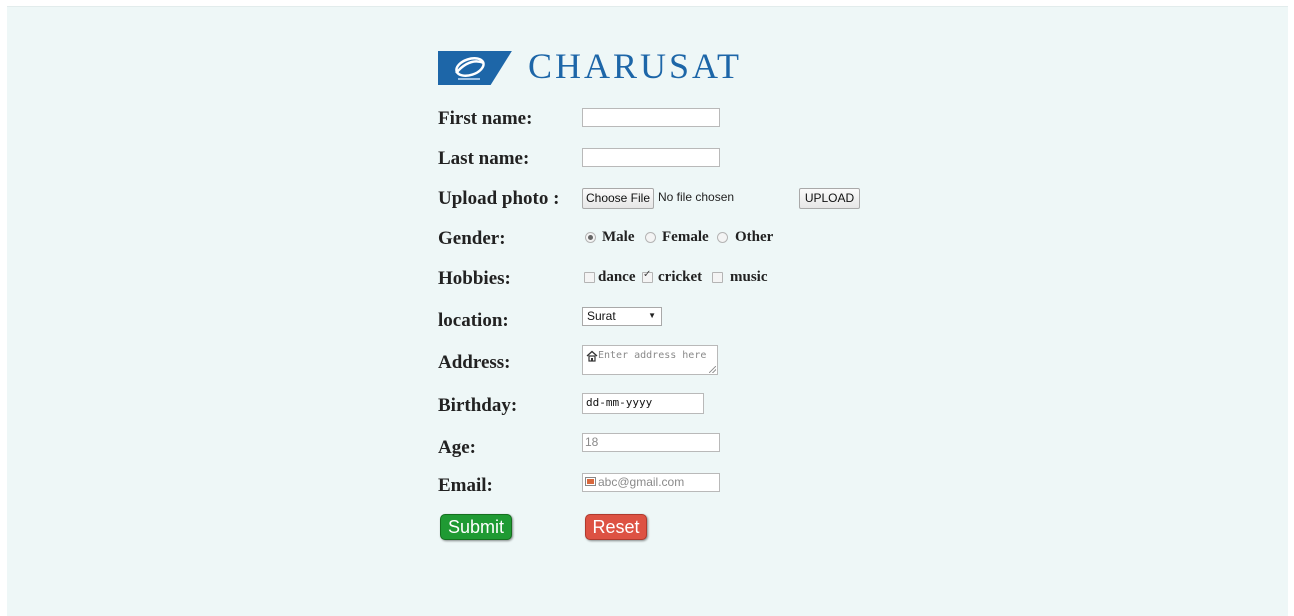 This screenshot has width=1294, height=616. Describe the element at coordinates (696, 197) in the screenshot. I see `file-status-text: No file chosen` at that location.